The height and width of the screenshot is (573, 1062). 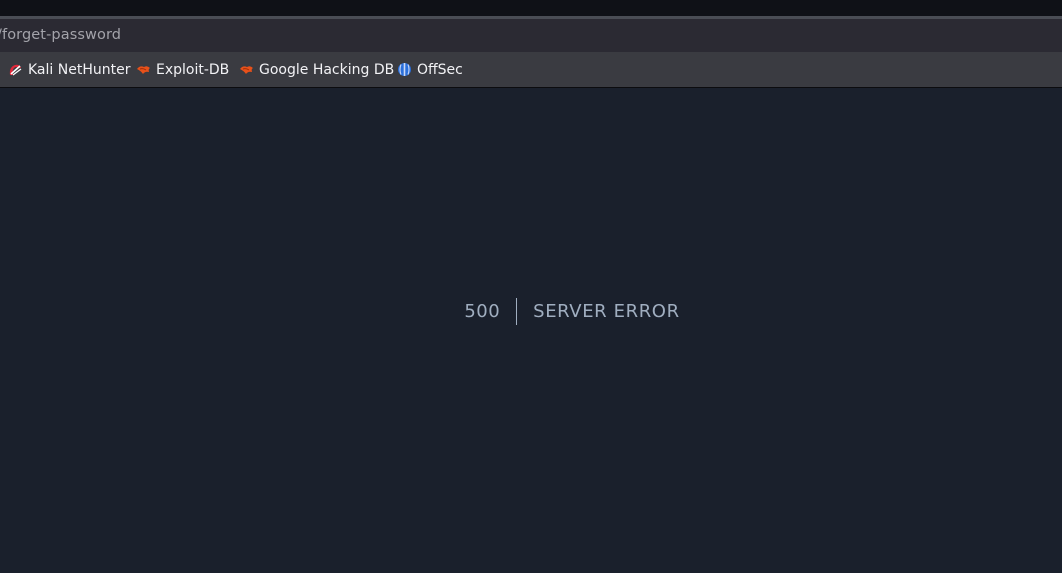 I want to click on offsec-icon, so click(x=404, y=69).